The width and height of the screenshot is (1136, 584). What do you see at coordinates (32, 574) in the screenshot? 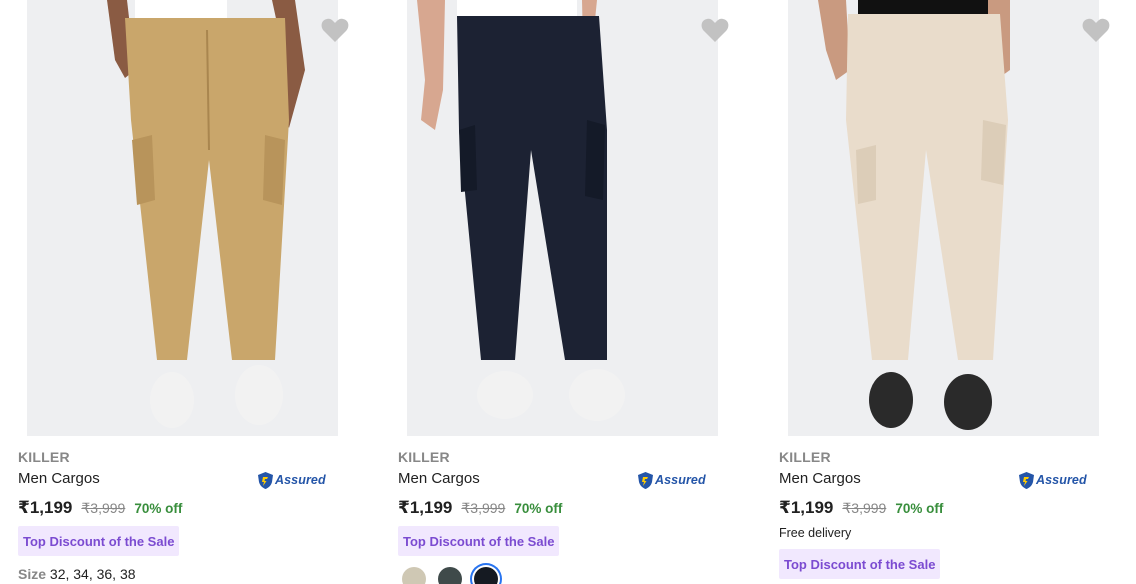
I see `size-label: Size` at bounding box center [32, 574].